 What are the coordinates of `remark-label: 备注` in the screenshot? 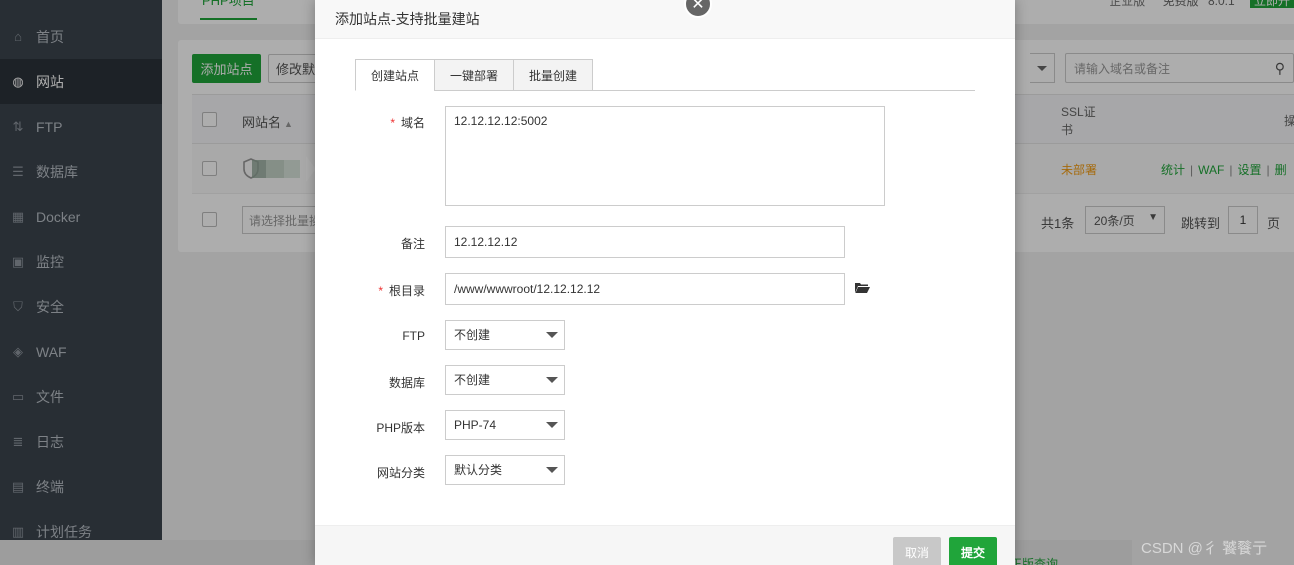 It's located at (412, 244).